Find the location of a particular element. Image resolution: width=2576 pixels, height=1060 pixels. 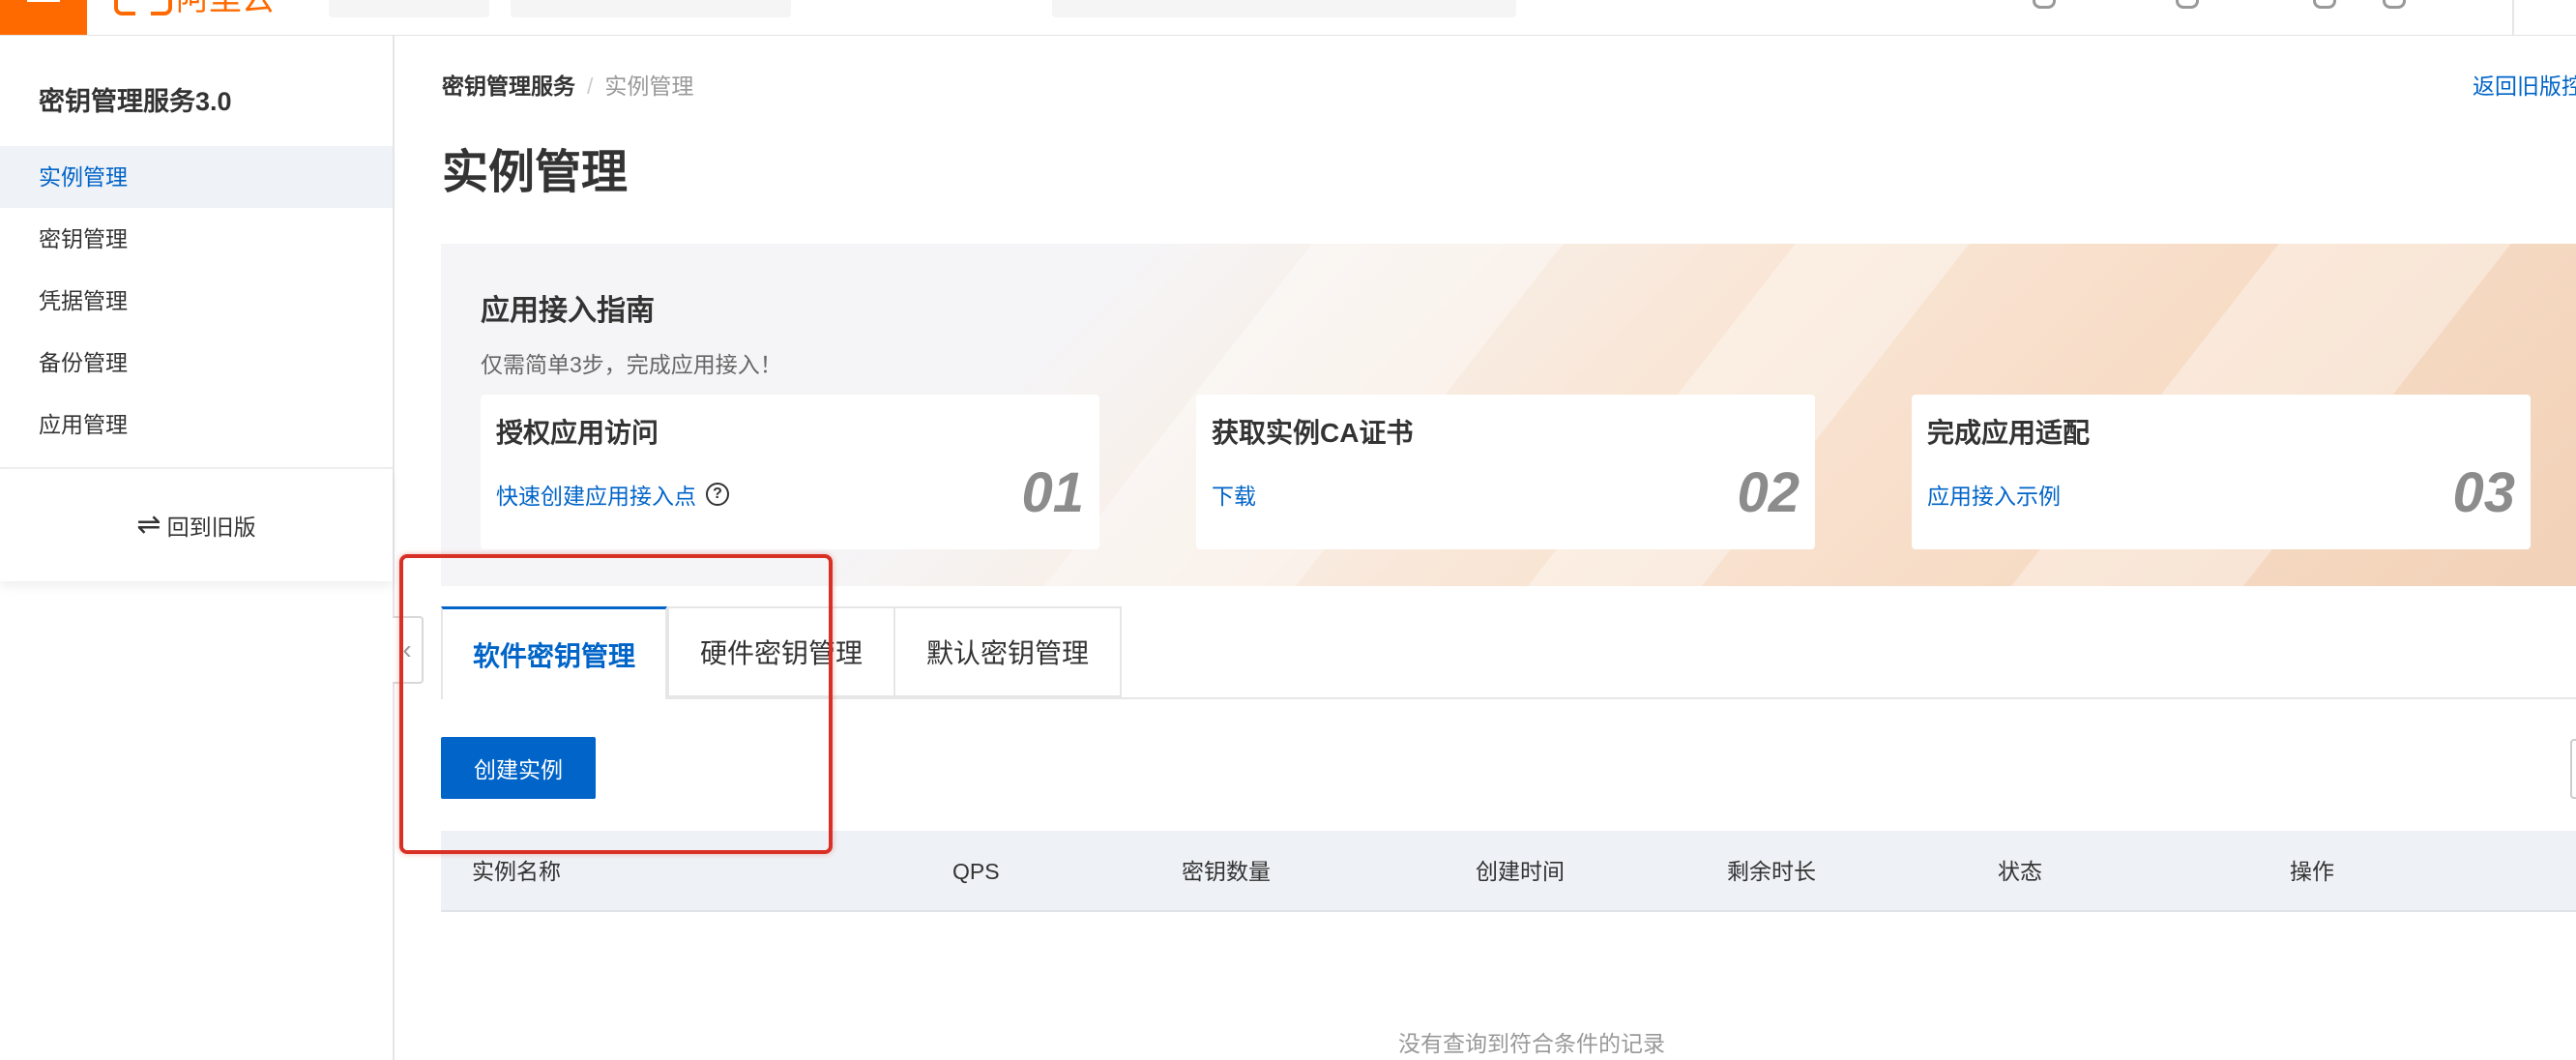

download-ca-link: 下载 is located at coordinates (1234, 494).